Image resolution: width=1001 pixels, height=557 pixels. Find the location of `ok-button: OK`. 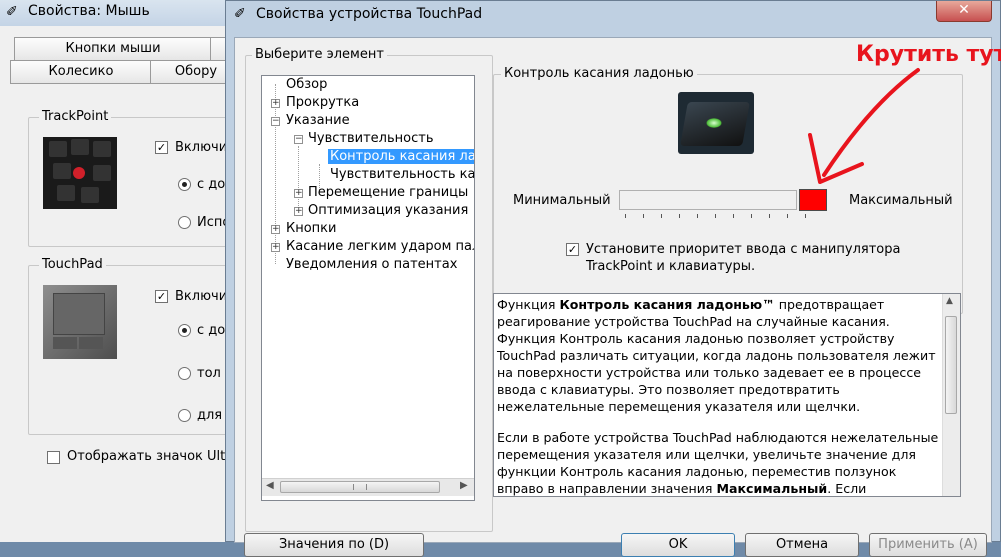

ok-button: OK is located at coordinates (678, 545).